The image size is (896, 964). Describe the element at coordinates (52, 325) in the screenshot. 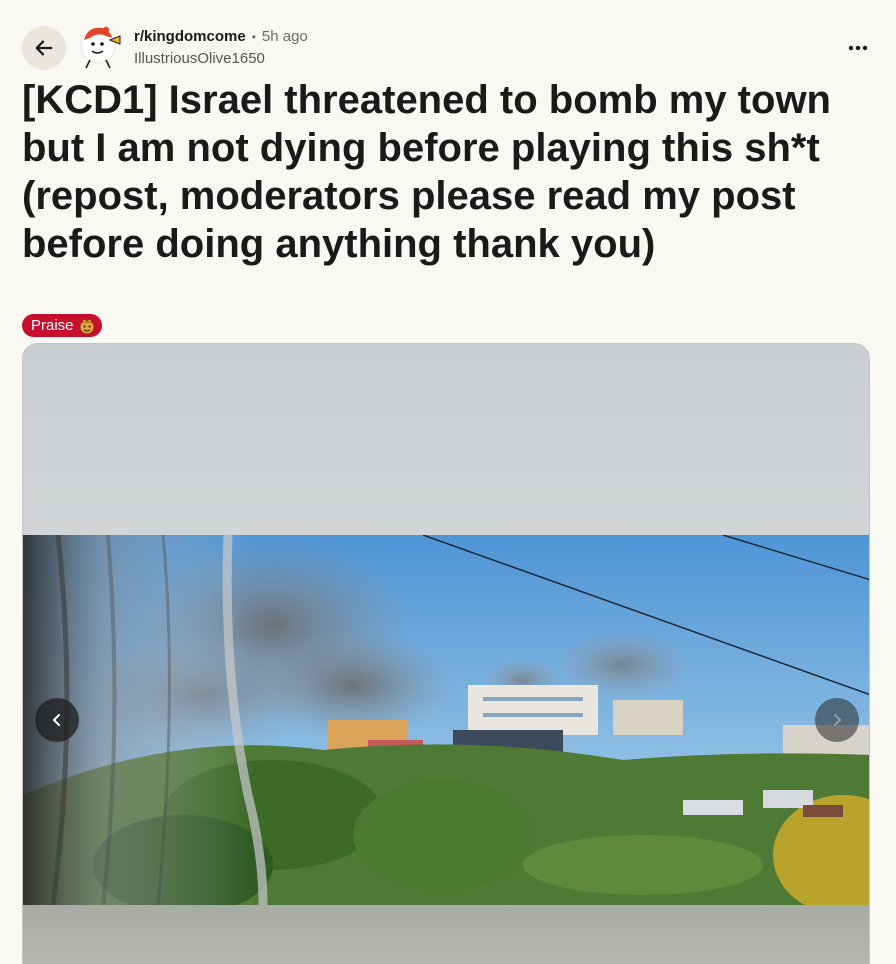

I see `flair-label: Praise` at that location.